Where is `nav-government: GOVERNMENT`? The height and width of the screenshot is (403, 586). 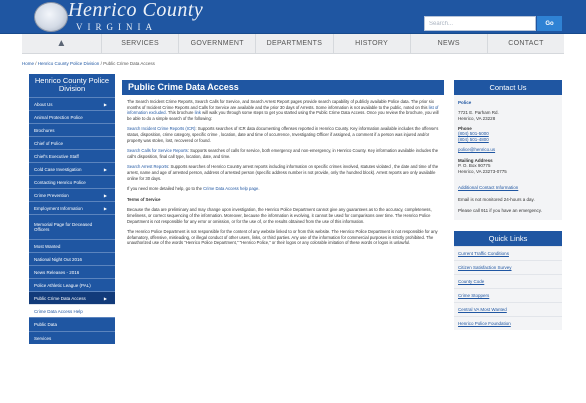
nav-government: GOVERNMENT is located at coordinates (218, 43).